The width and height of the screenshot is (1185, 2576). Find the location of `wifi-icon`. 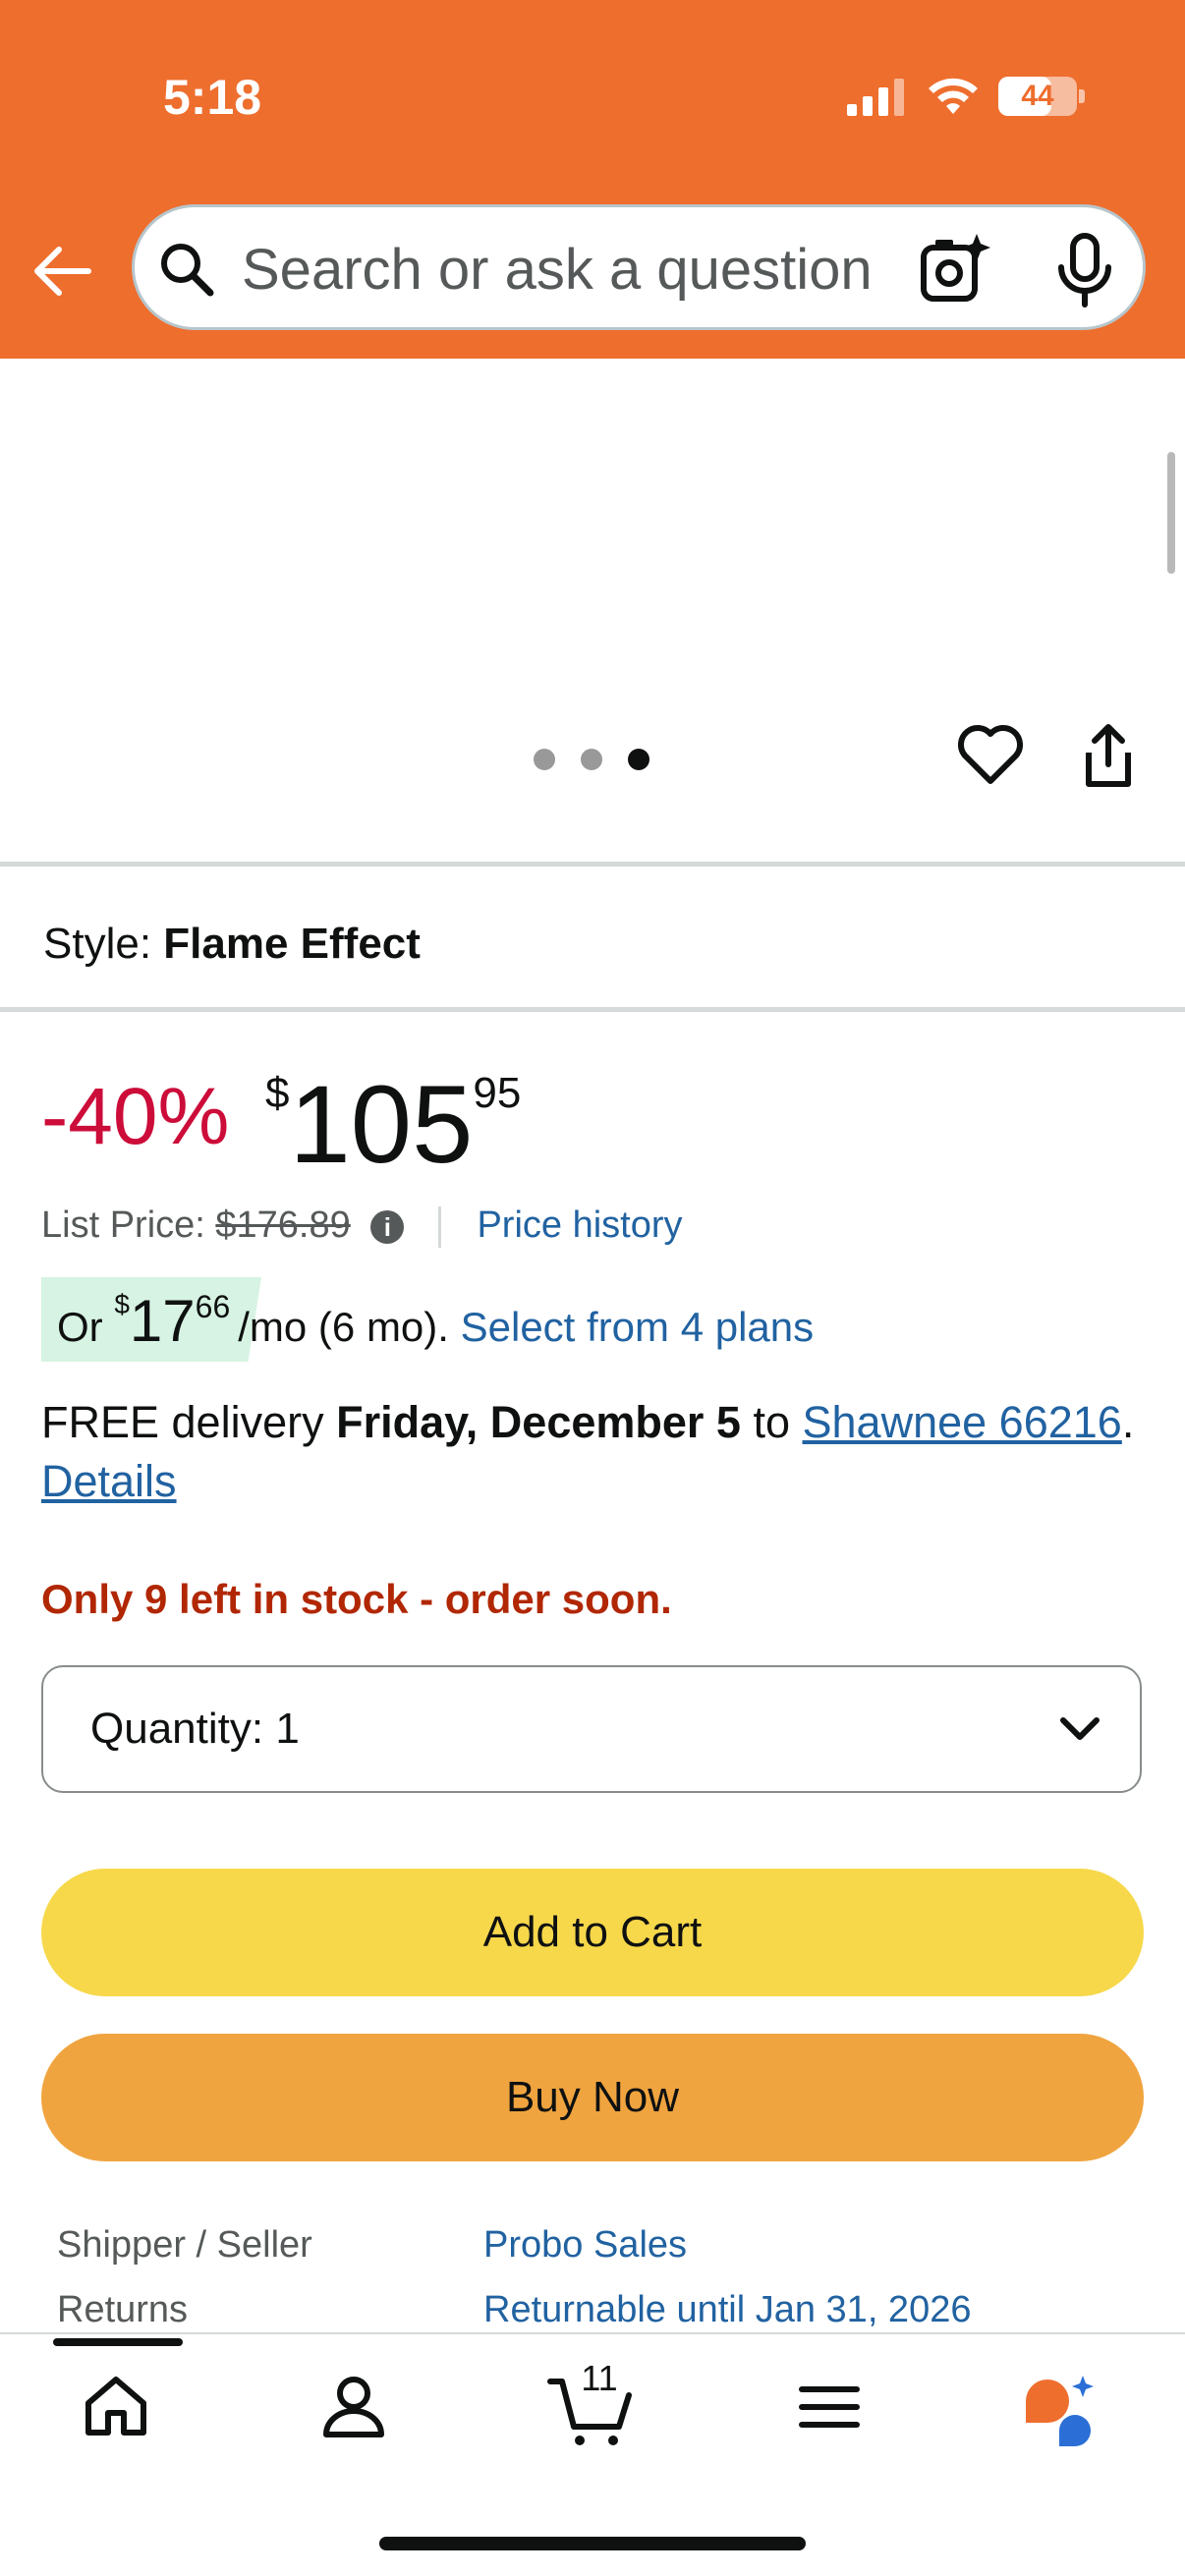

wifi-icon is located at coordinates (954, 96).